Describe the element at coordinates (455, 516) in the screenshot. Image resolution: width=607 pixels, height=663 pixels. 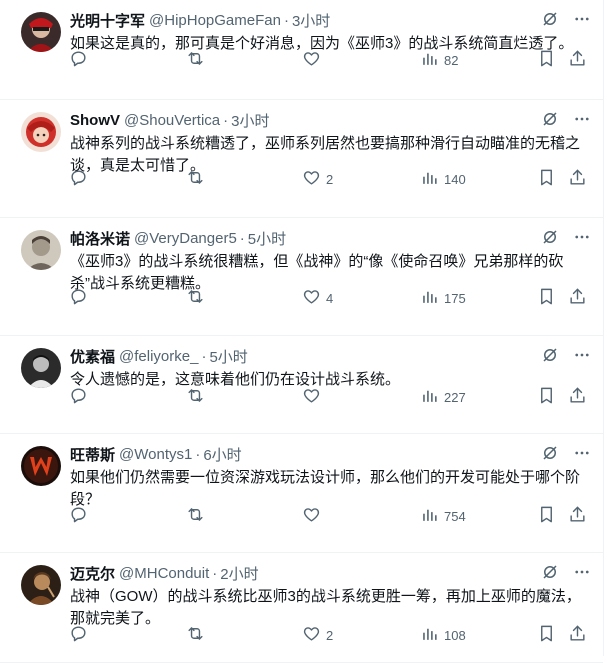
I see `views-count: 754` at that location.